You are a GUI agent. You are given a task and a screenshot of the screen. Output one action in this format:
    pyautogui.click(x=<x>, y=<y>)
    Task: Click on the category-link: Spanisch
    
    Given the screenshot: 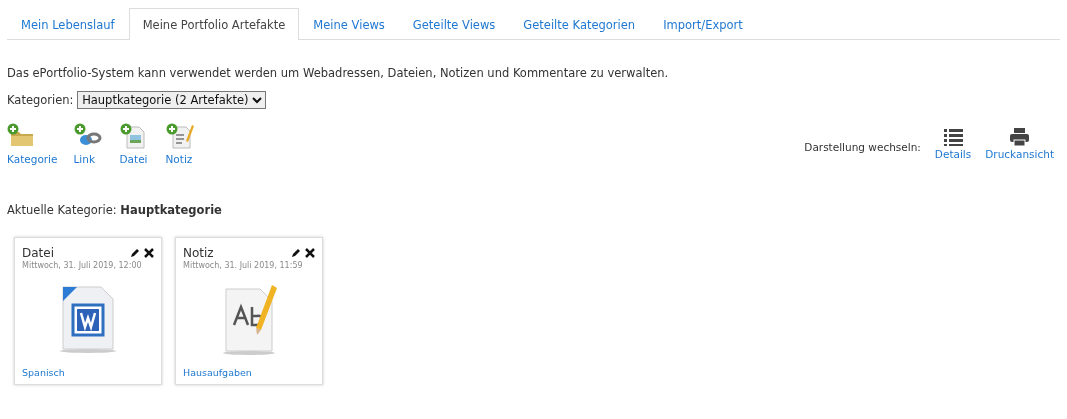 What is the action you would take?
    pyautogui.click(x=88, y=372)
    